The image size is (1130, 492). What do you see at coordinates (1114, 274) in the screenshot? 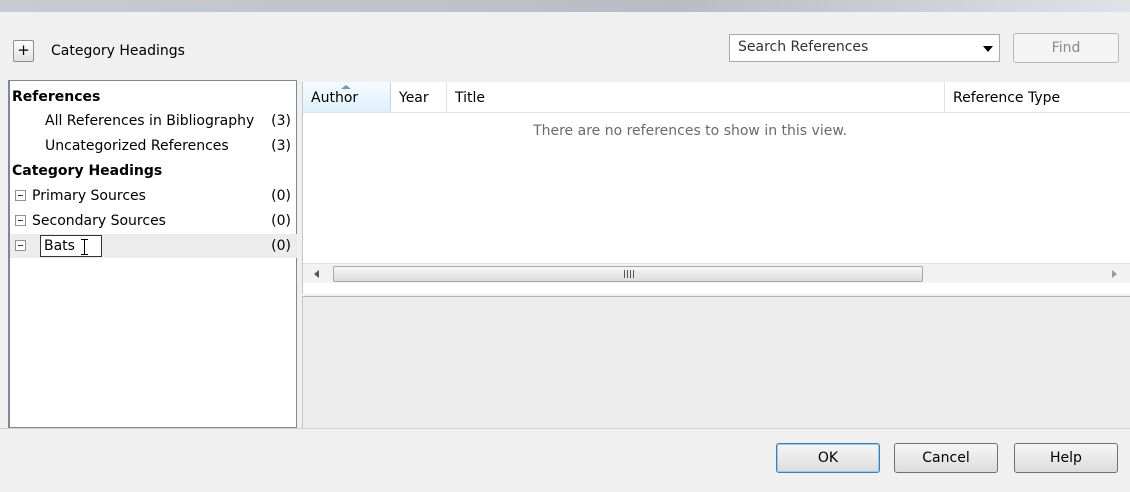
I see `scroll-right-icon` at bounding box center [1114, 274].